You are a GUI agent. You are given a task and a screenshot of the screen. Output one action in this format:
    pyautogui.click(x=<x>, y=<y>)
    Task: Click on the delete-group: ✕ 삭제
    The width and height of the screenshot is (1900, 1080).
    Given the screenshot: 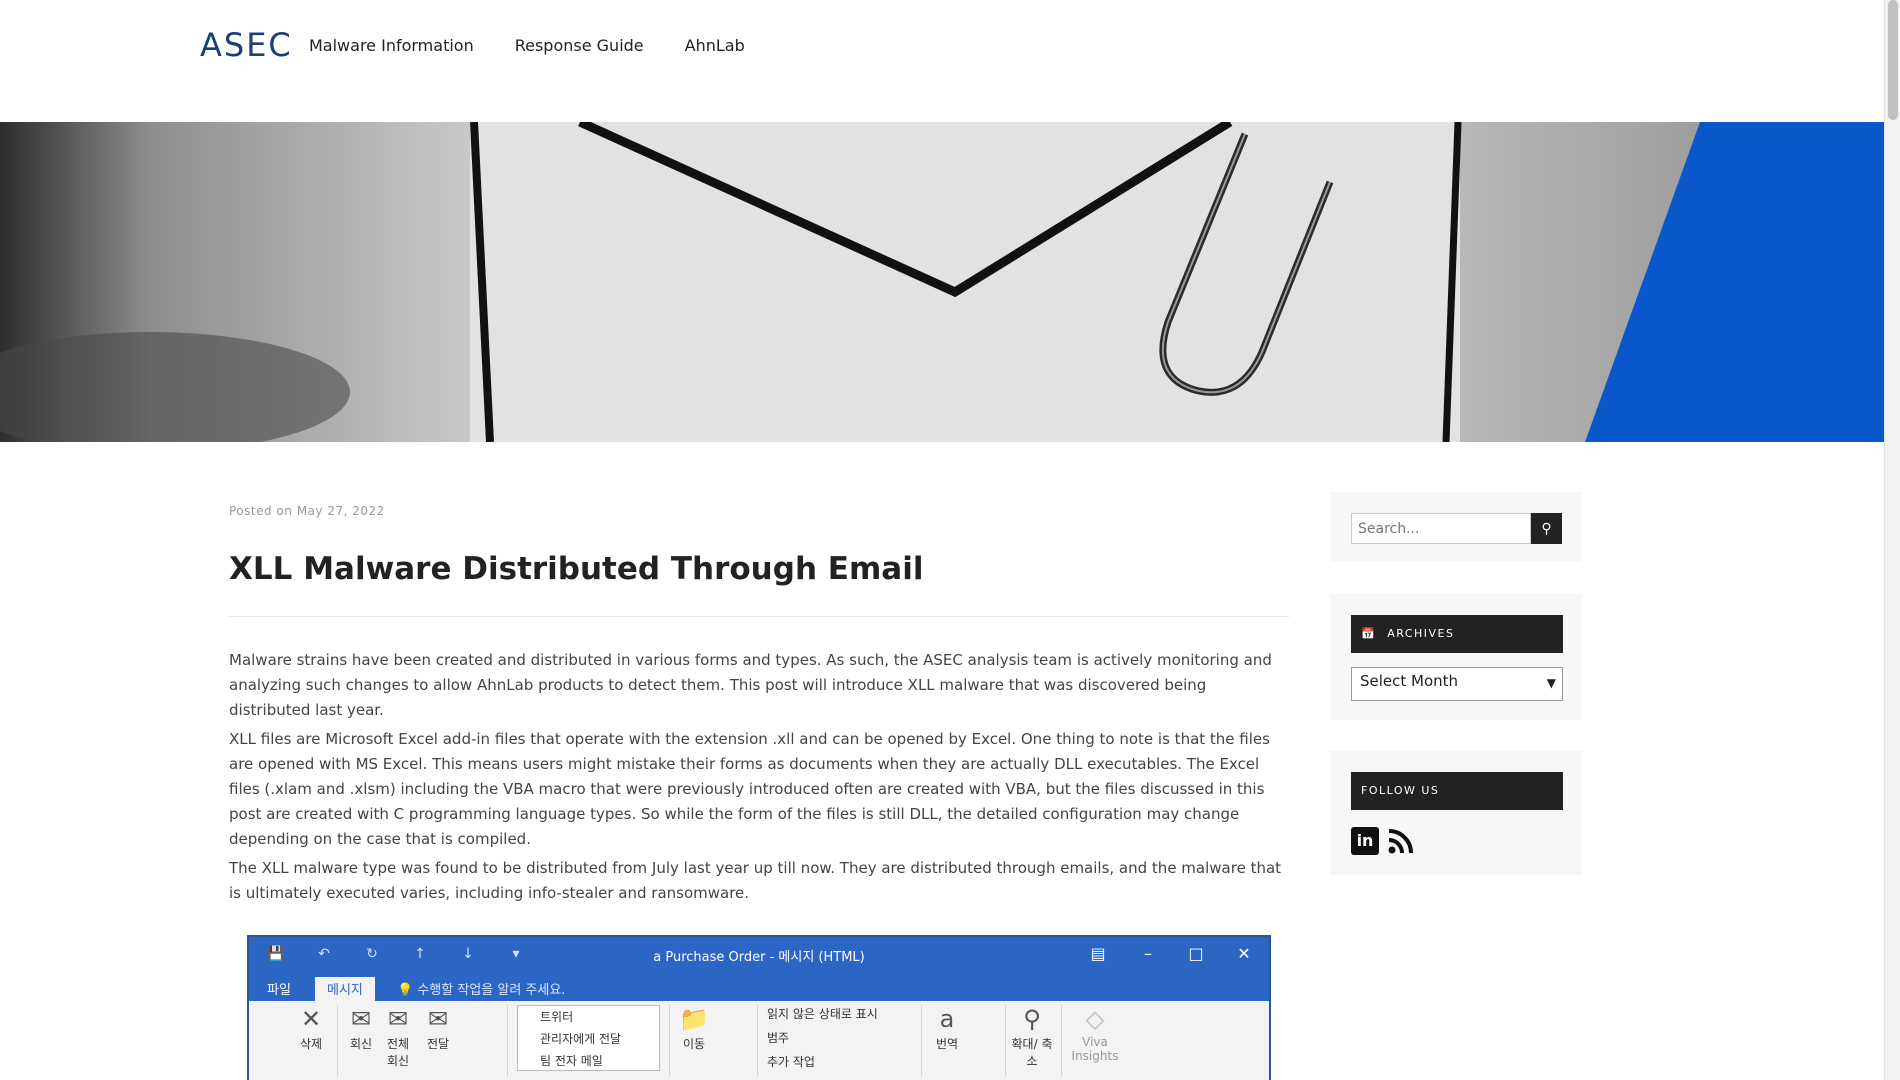 What is the action you would take?
    pyautogui.click(x=311, y=1028)
    